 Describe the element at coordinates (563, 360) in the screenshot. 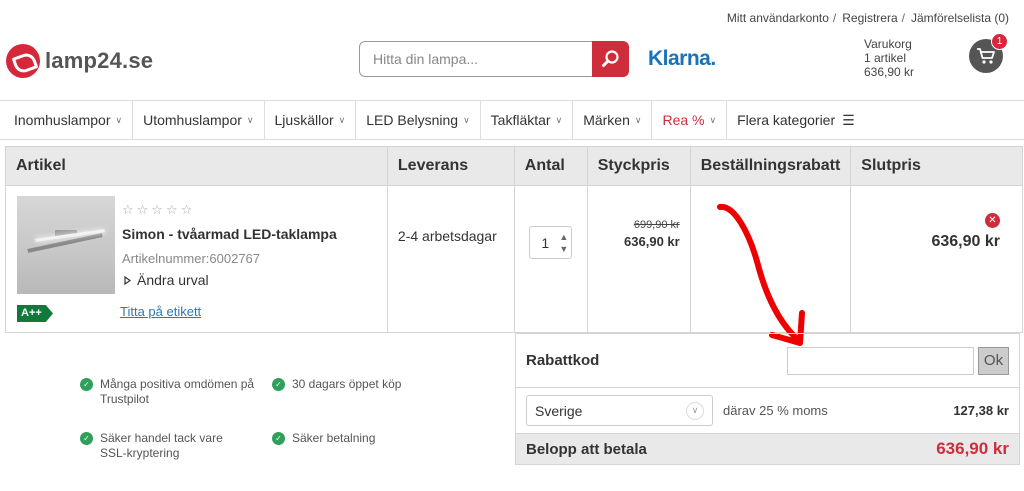

I see `coupon-label: Rabattkod` at that location.